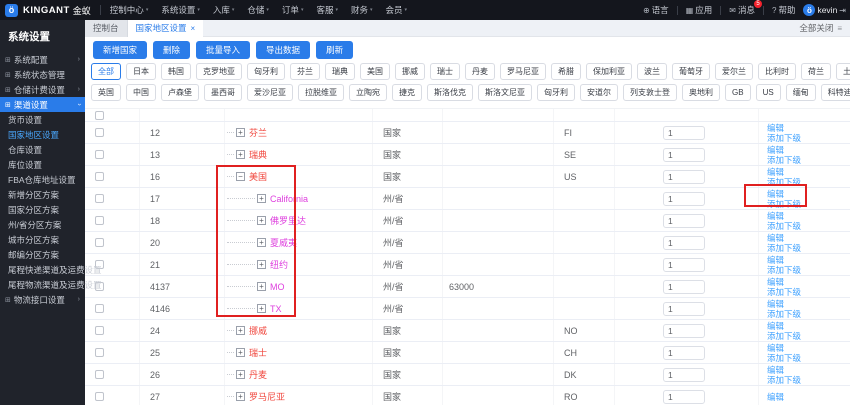 The image size is (850, 405). Describe the element at coordinates (505, 92) in the screenshot. I see `country-filter-chip-斯洛文尼亚: 斯洛文尼亚` at that location.